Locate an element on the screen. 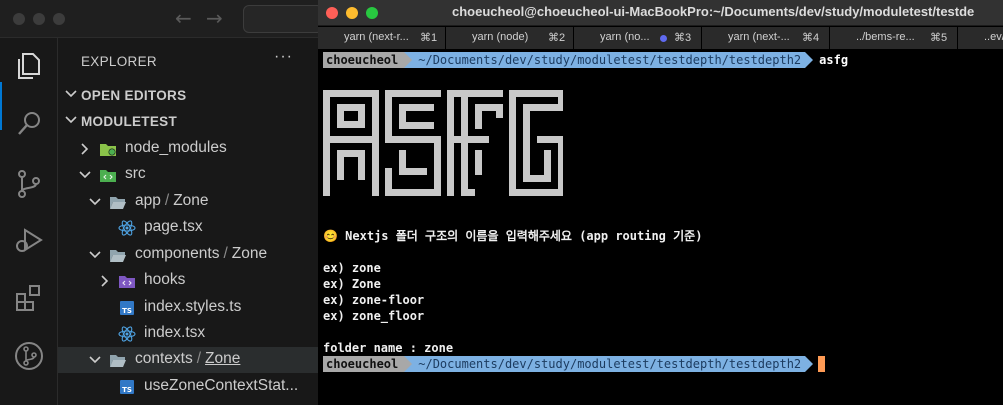 The image size is (1003, 405). tree-item-label-group: contexts / Zone is located at coordinates (187, 359).